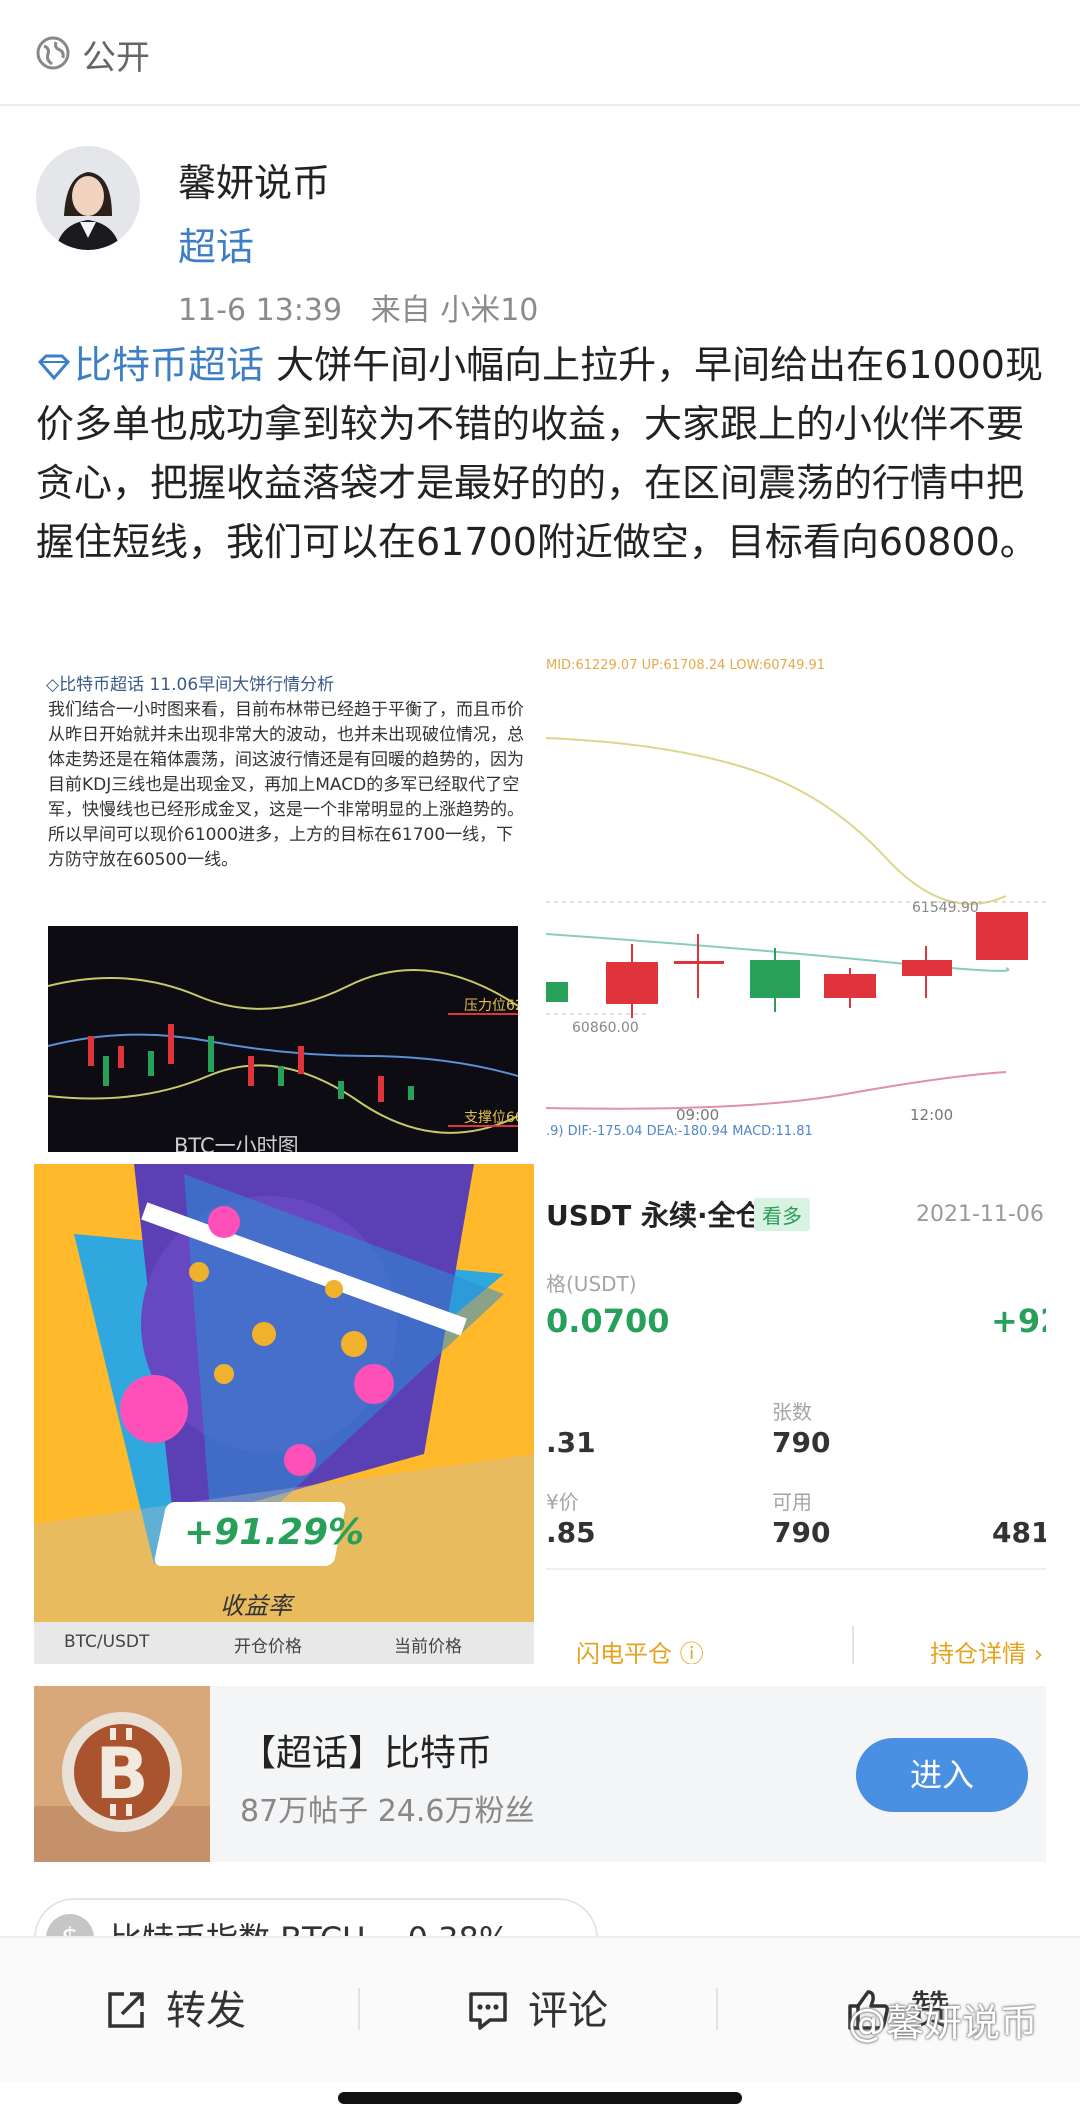 The image size is (1080, 2119). Describe the element at coordinates (987, 1652) in the screenshot. I see `position-detail-button: 持仓详情 ›` at that location.